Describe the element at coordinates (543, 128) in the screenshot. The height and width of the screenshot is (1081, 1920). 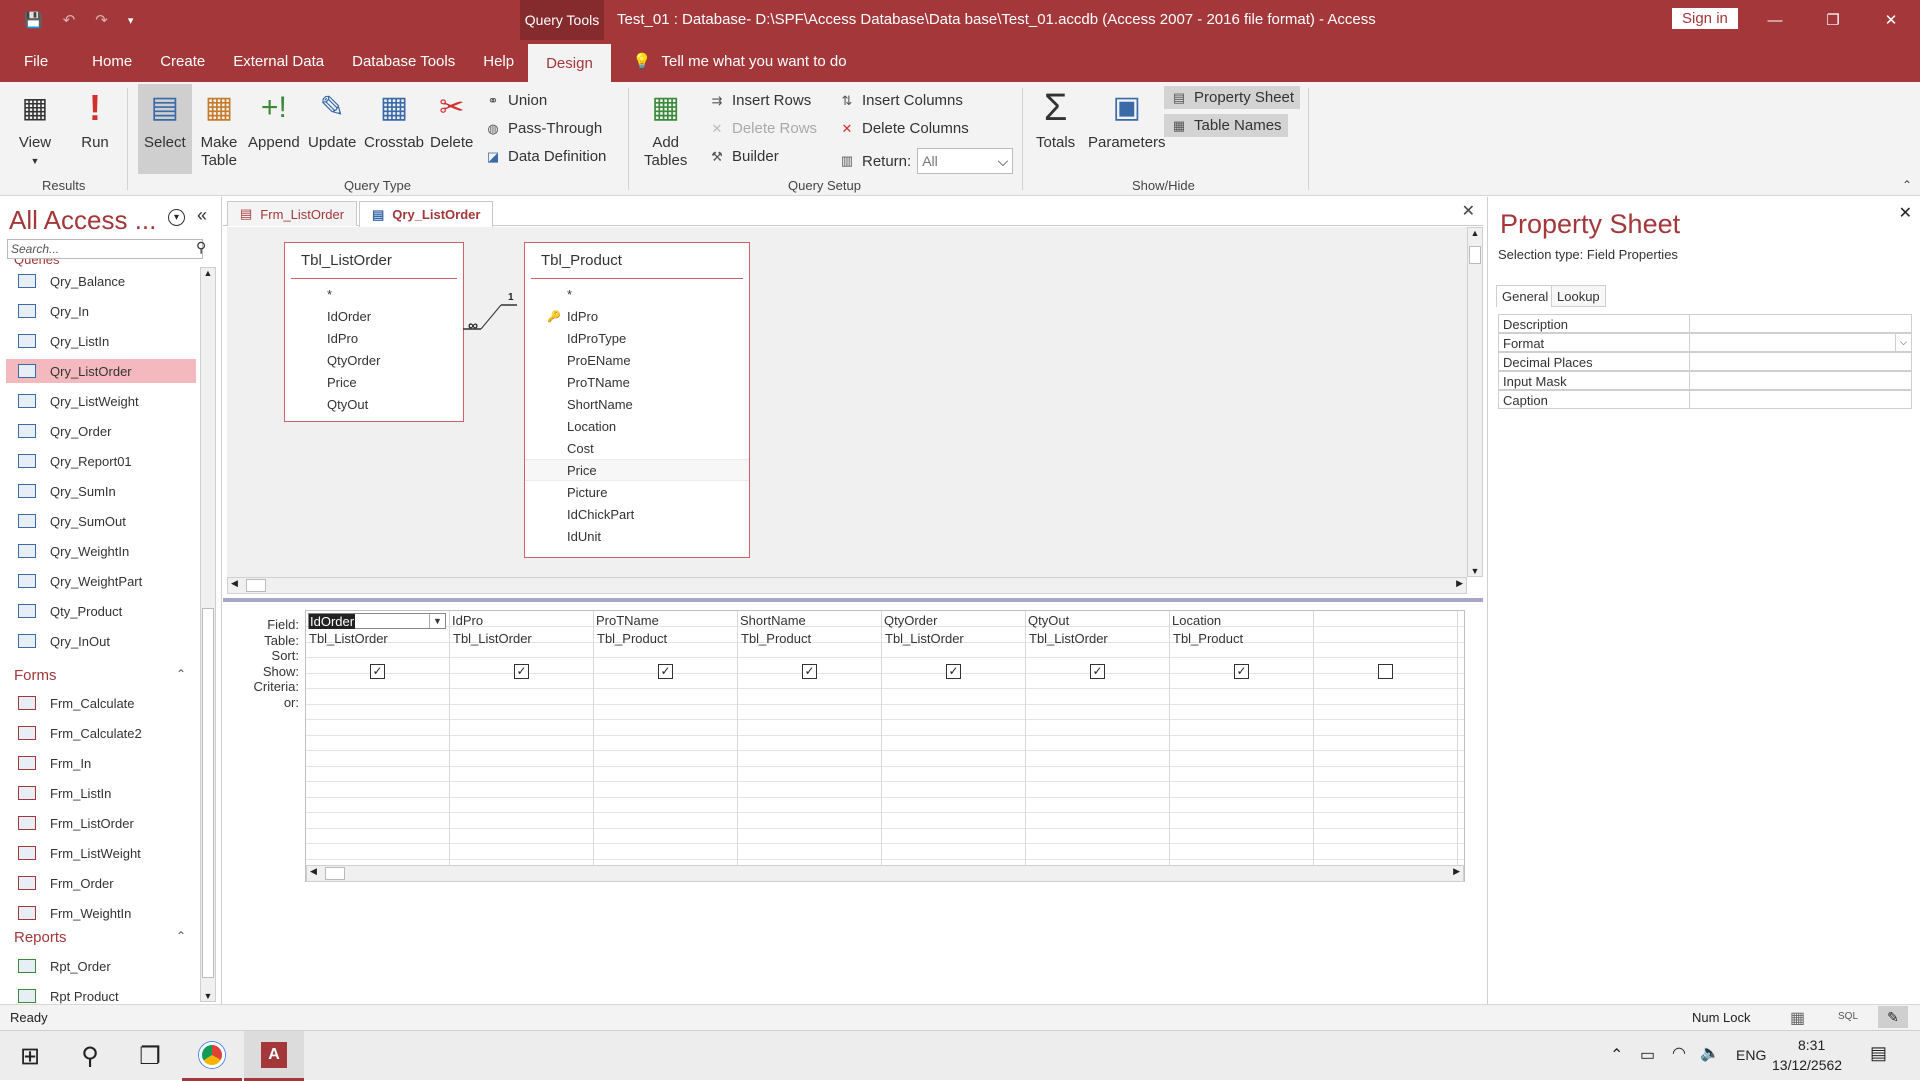
I see `pass-through-button: ◍ Pass-Through` at that location.